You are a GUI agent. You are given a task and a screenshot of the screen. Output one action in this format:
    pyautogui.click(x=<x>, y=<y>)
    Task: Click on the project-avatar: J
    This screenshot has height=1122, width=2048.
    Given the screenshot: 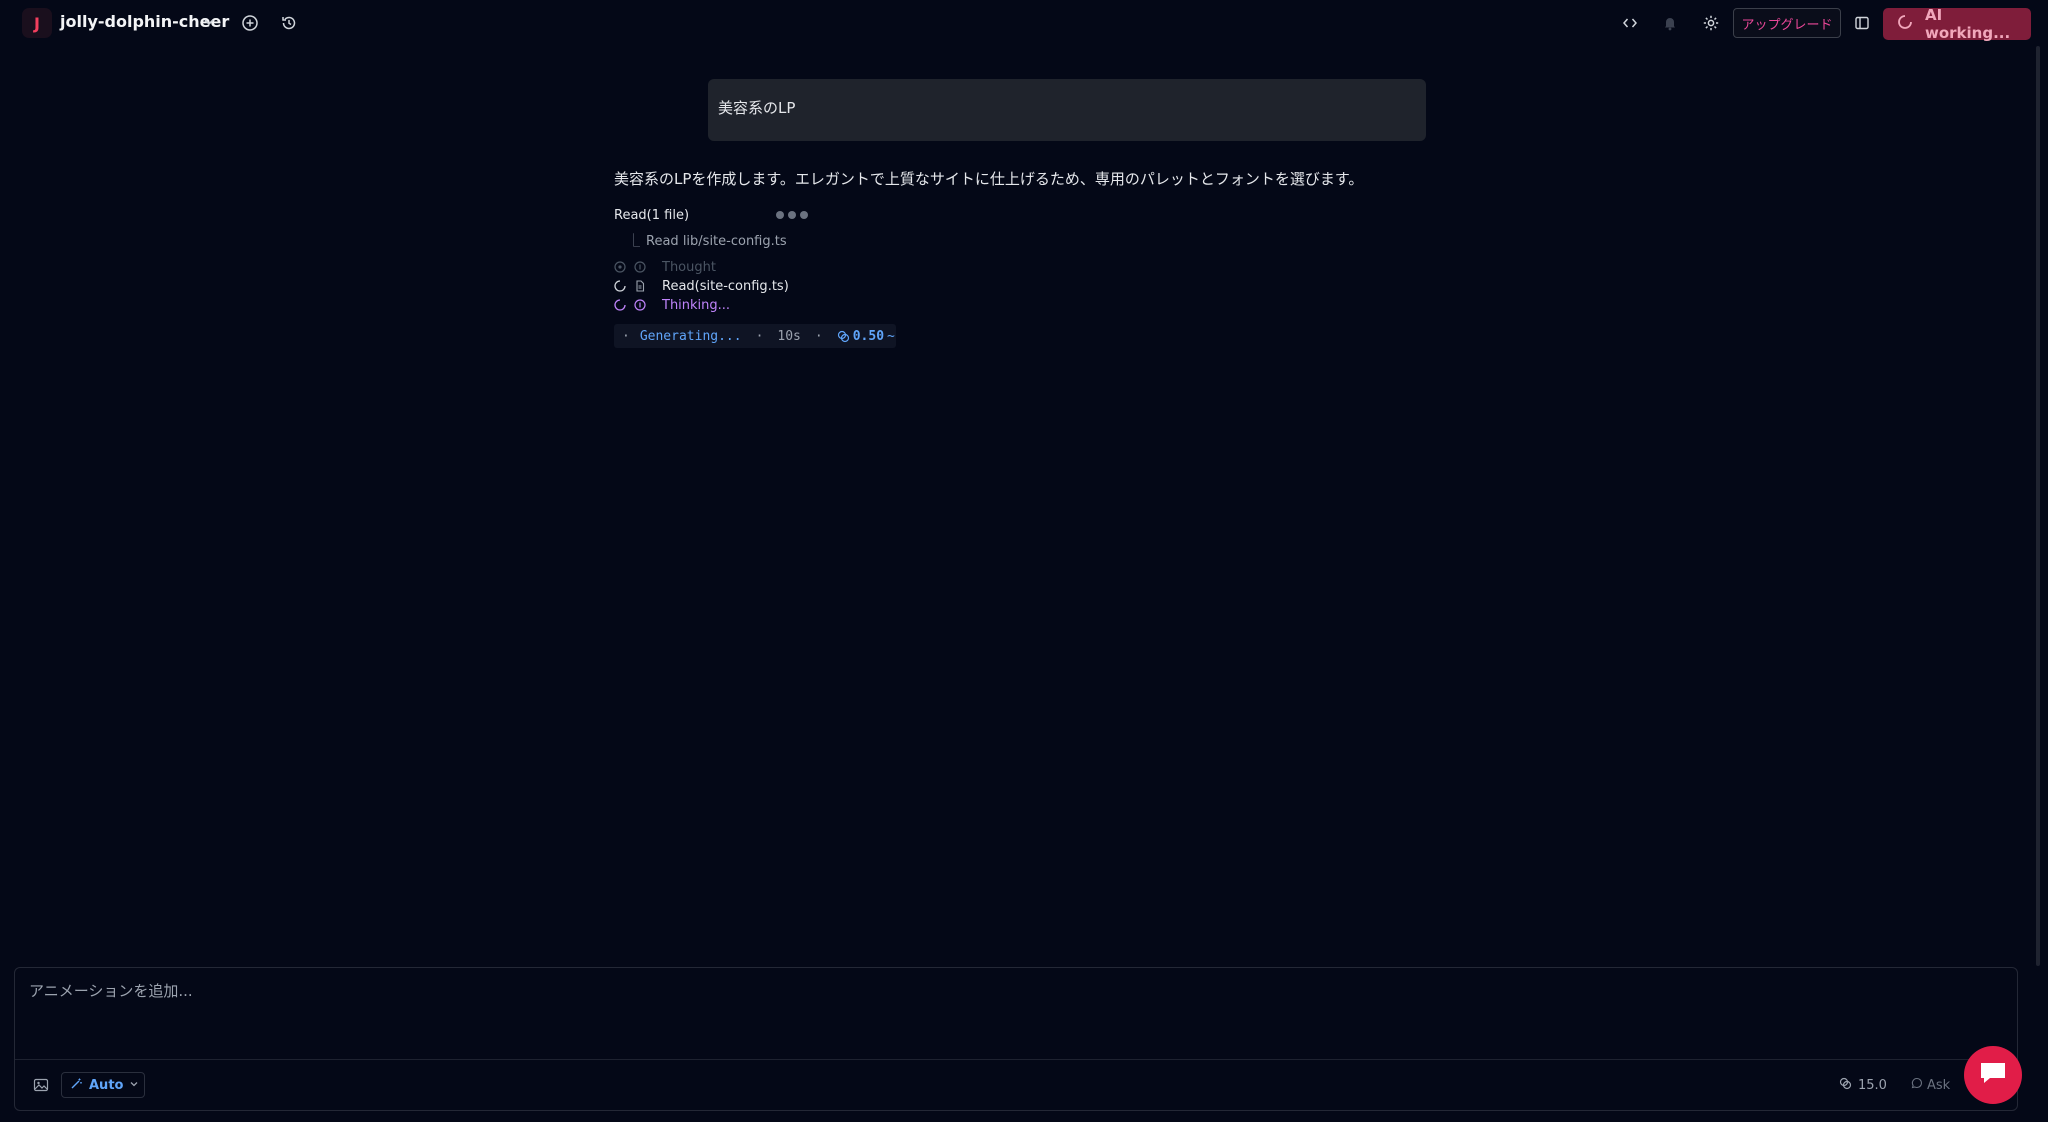 What is the action you would take?
    pyautogui.click(x=37, y=23)
    